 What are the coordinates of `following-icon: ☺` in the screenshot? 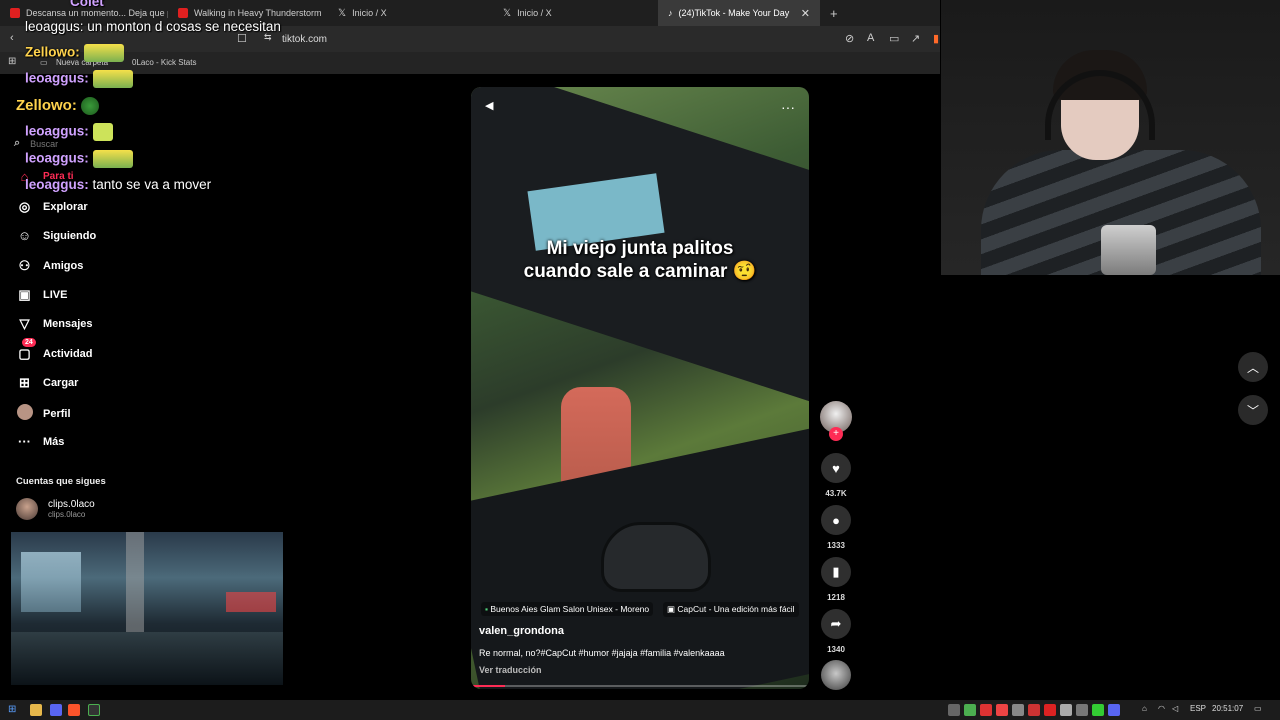 It's located at (24, 235).